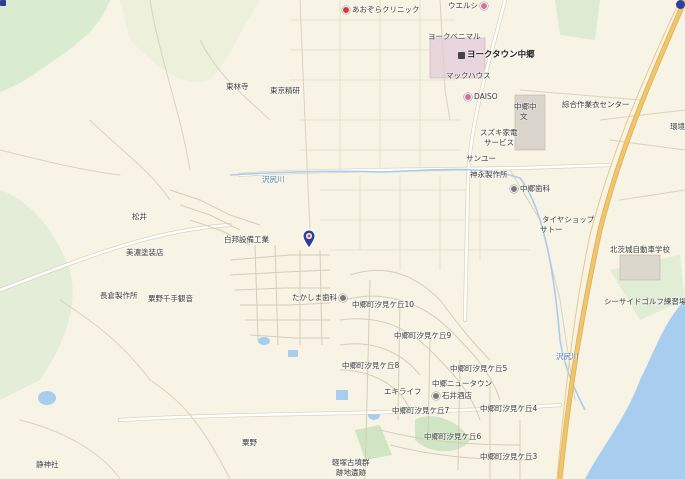  I want to click on label-ruins-1: 軽塚古墳群, so click(351, 462).